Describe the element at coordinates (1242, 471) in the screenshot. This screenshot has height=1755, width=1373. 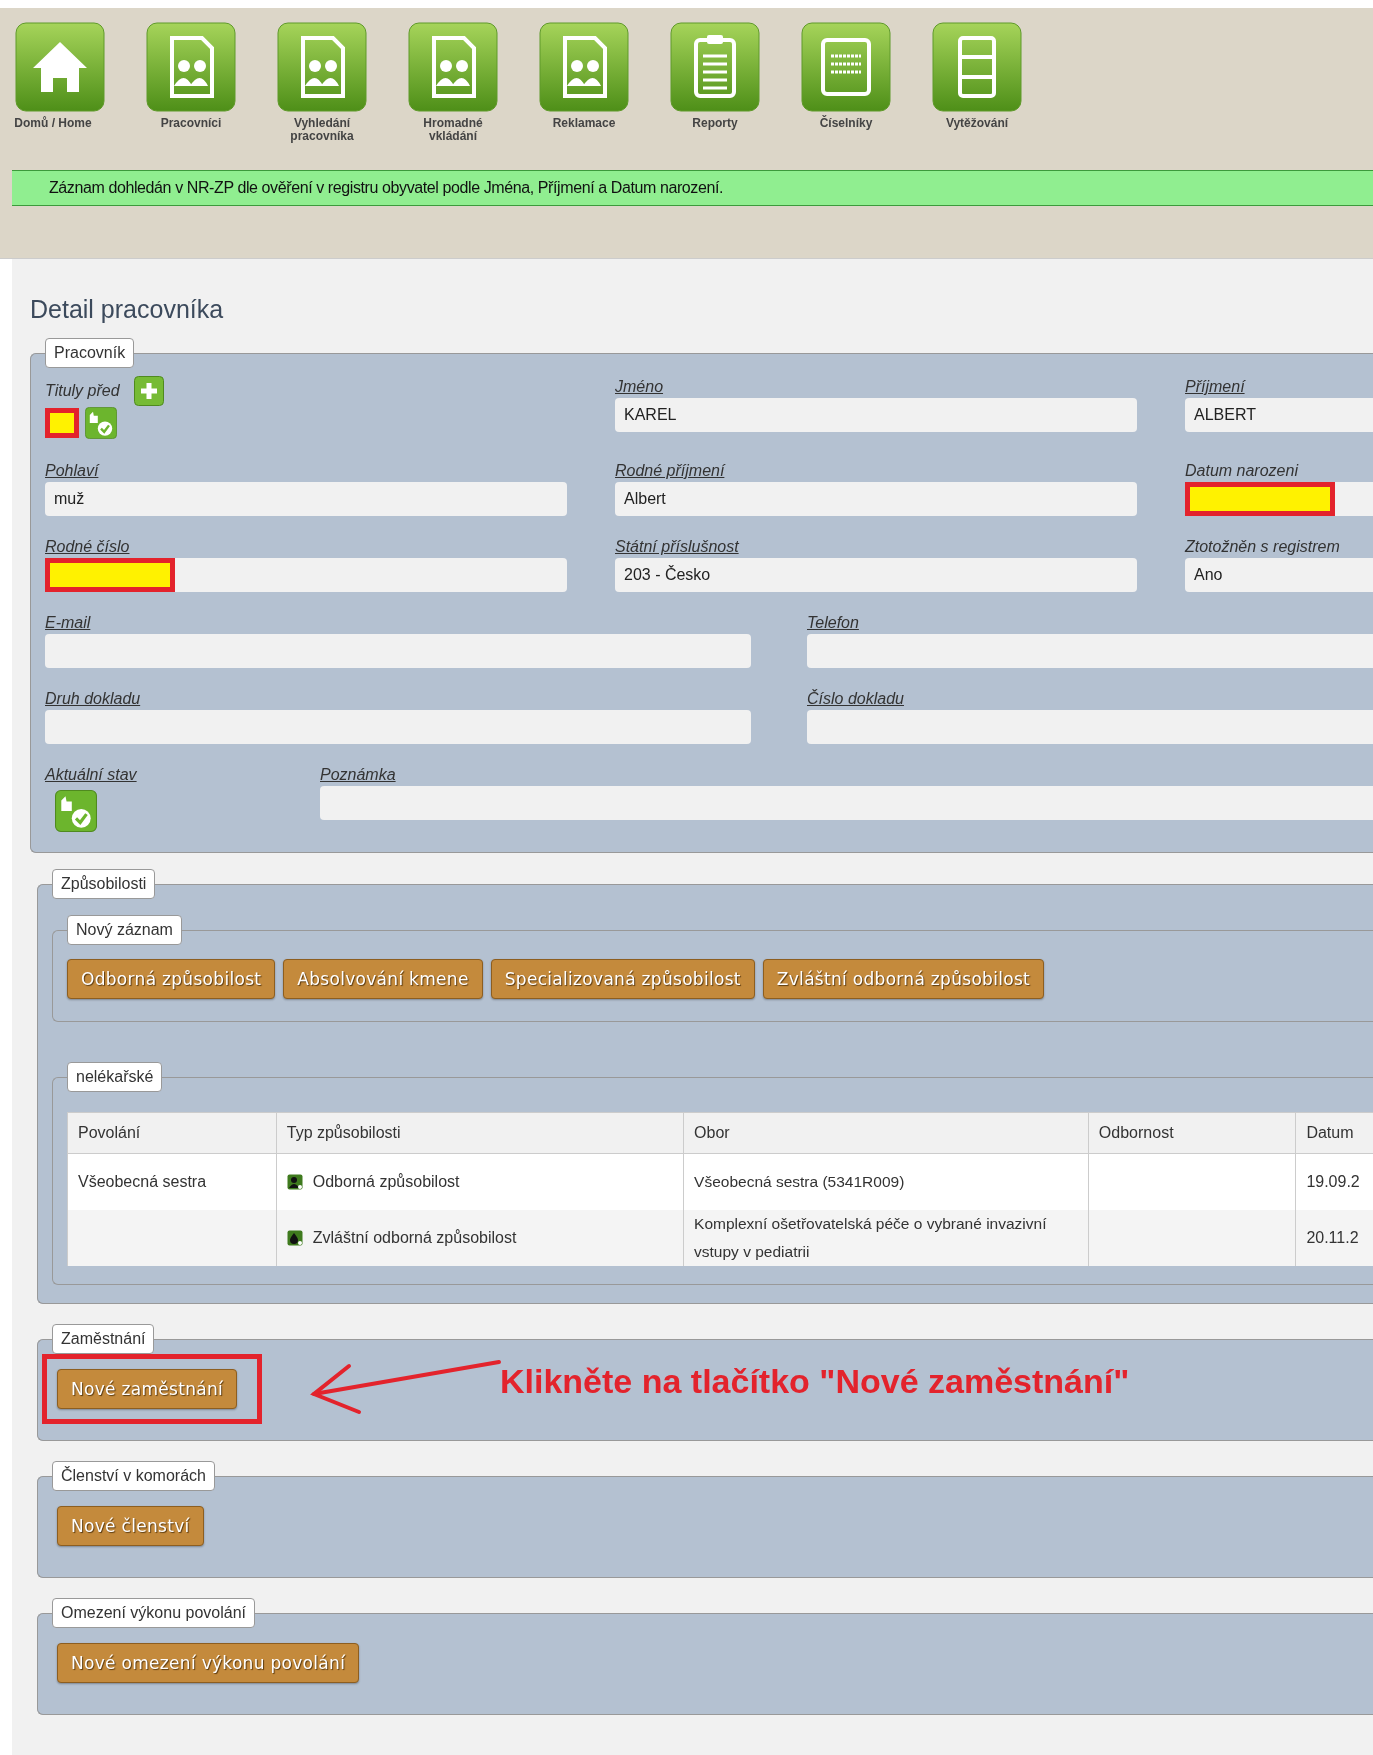
I see `field-label: Datum narozeni` at that location.